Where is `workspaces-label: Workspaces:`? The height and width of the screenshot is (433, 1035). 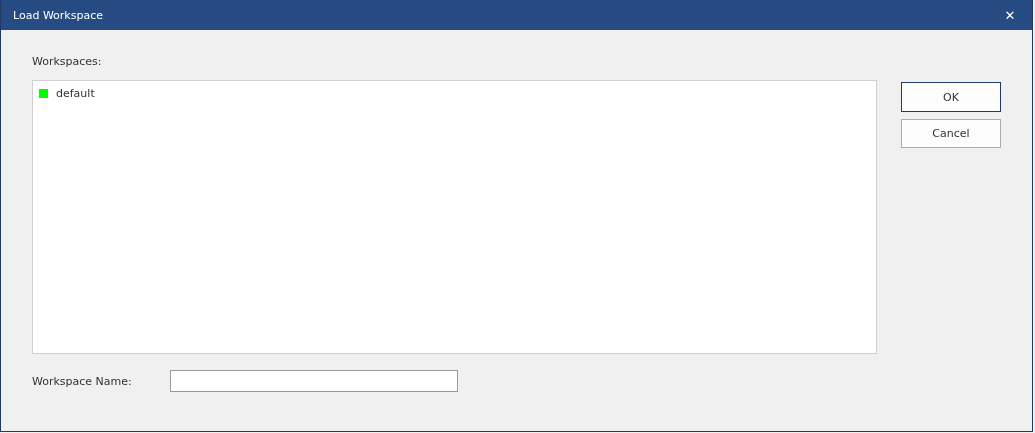
workspaces-label: Workspaces: is located at coordinates (67, 61).